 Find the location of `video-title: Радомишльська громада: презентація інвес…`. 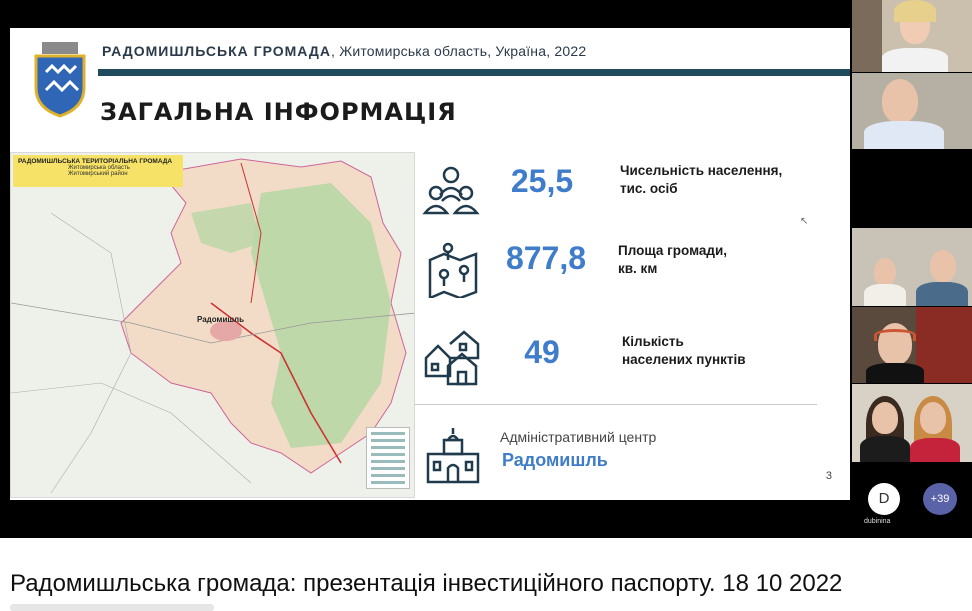

video-title: Радомишльська громада: презентація інвес… is located at coordinates (426, 583).